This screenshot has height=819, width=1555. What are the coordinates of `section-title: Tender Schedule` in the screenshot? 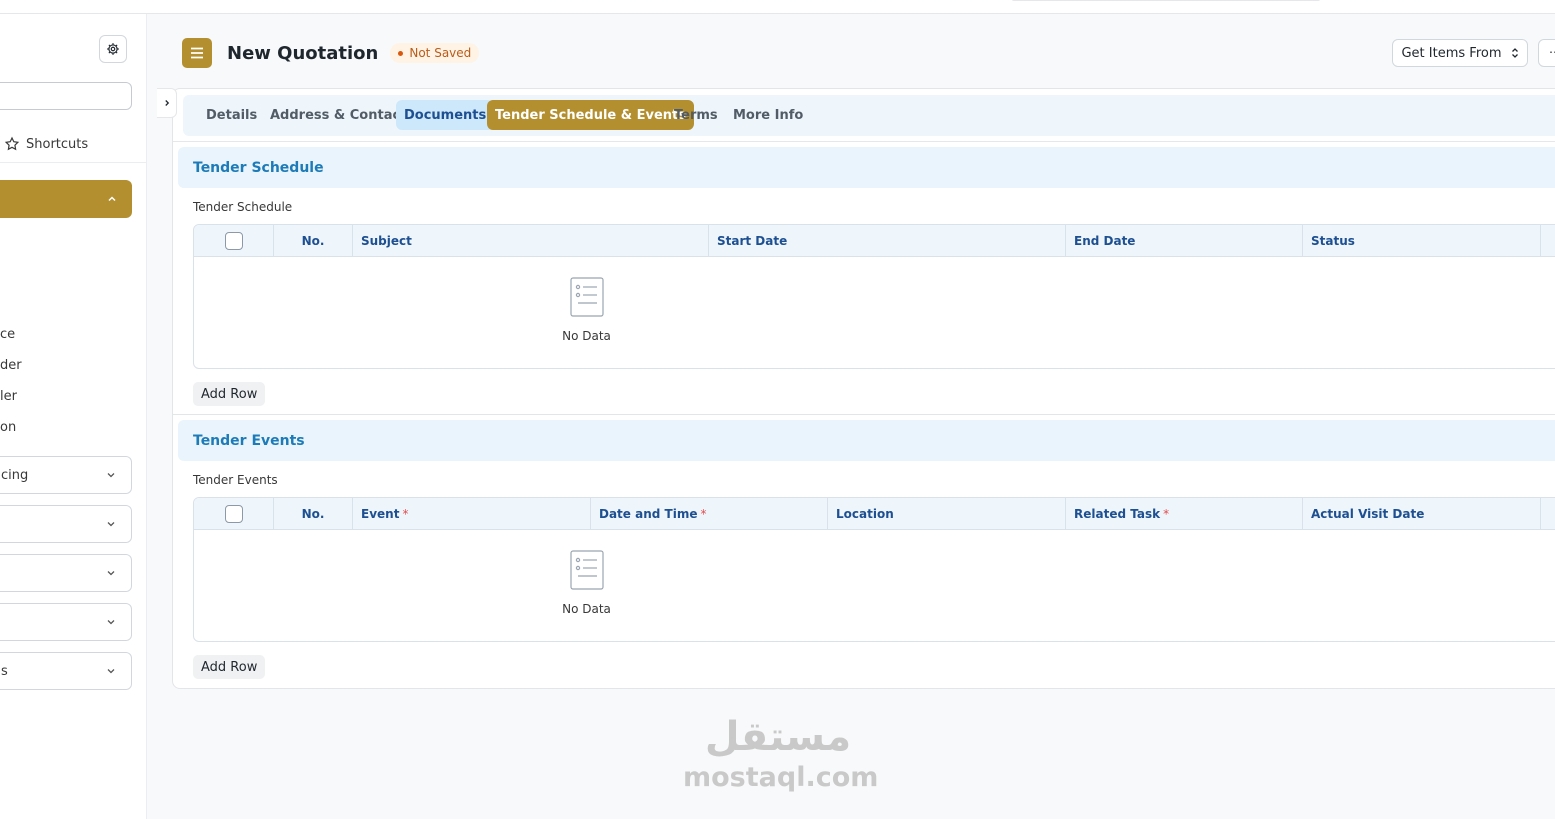 It's located at (258, 167).